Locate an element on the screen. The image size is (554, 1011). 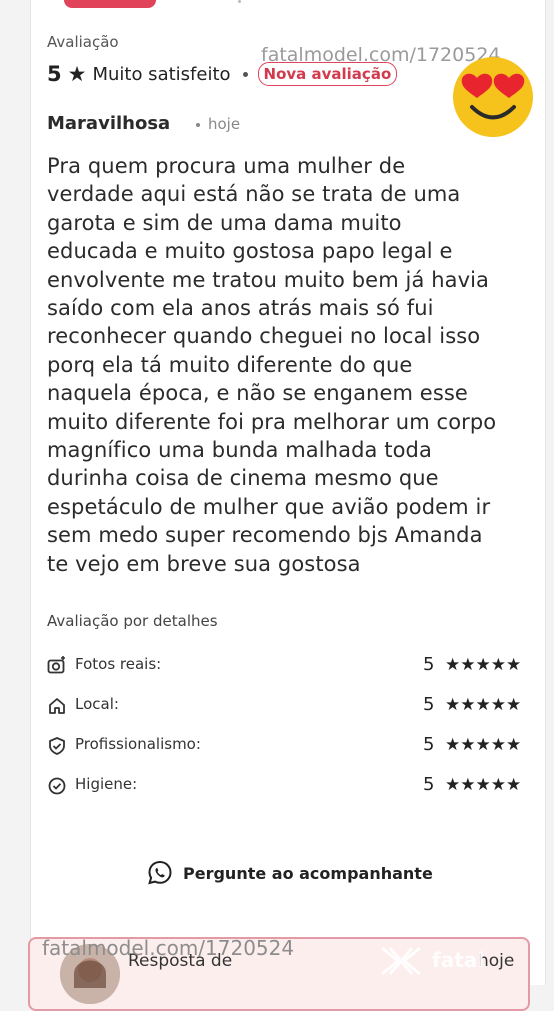
section-label: Avaliação is located at coordinates (83, 42).